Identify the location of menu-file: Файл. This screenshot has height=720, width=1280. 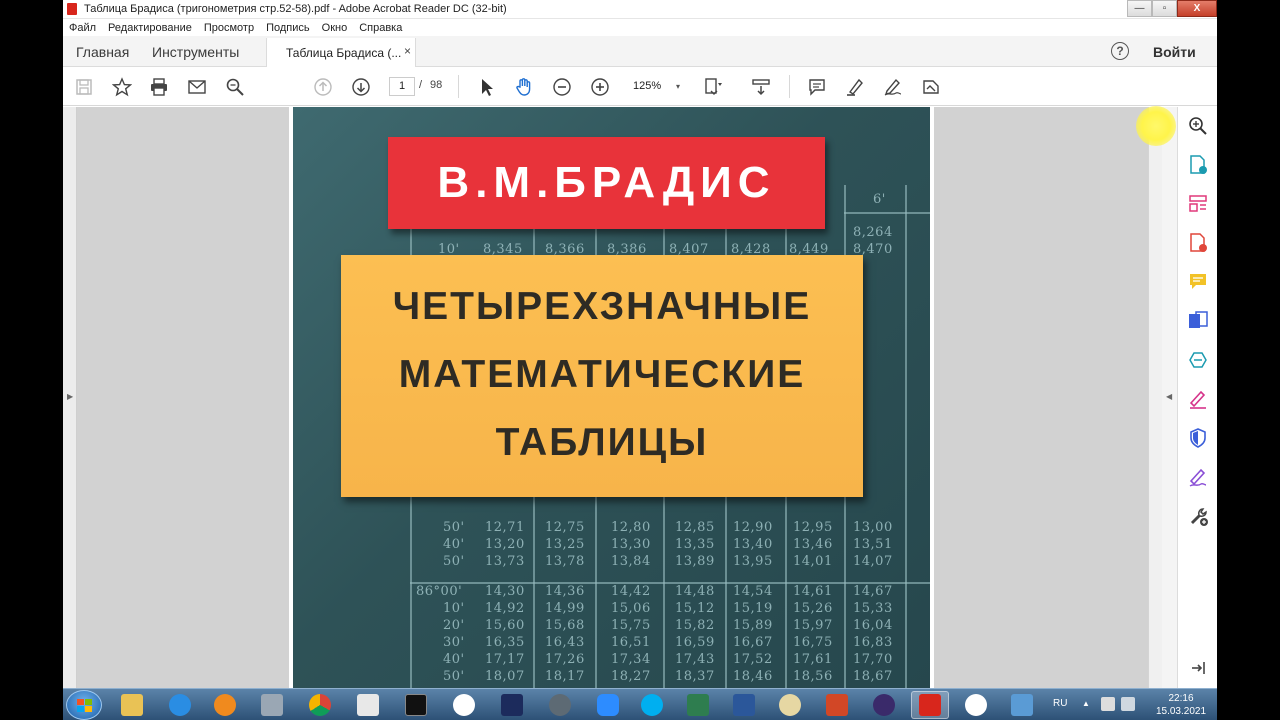
(82, 28).